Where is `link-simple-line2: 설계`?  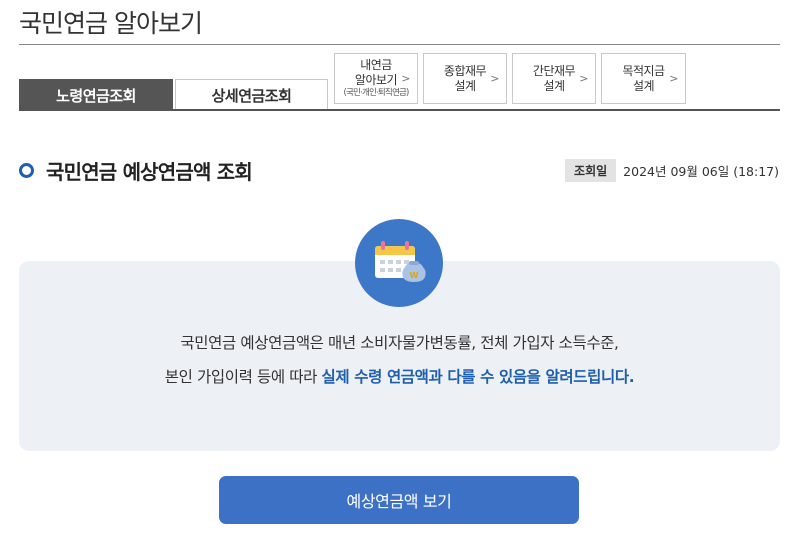 link-simple-line2: 설계 is located at coordinates (554, 85).